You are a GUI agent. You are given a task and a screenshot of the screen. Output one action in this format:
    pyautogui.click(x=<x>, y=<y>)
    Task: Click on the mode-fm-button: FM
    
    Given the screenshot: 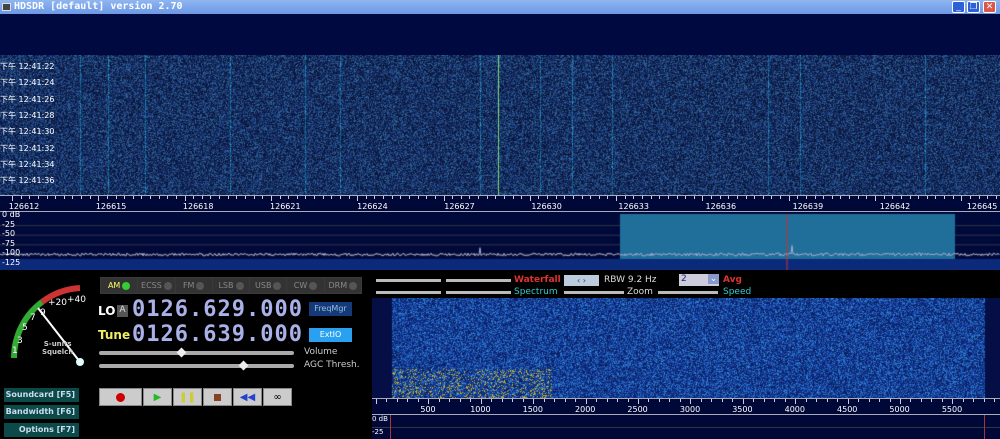 What is the action you would take?
    pyautogui.click(x=194, y=285)
    